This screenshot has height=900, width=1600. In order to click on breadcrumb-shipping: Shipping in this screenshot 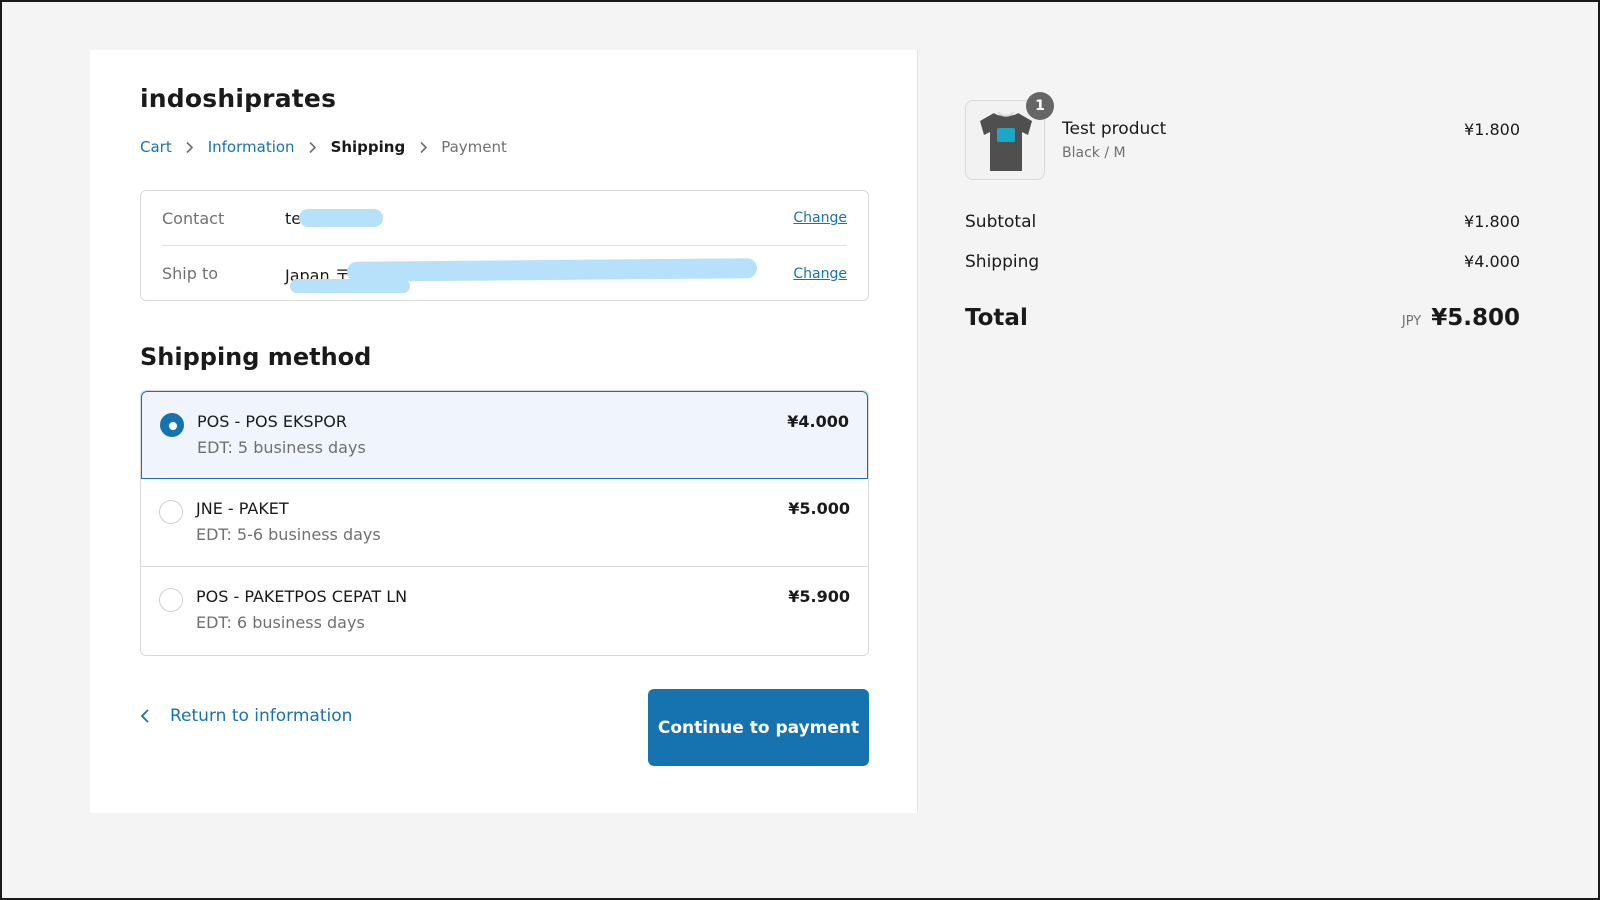, I will do `click(368, 147)`.